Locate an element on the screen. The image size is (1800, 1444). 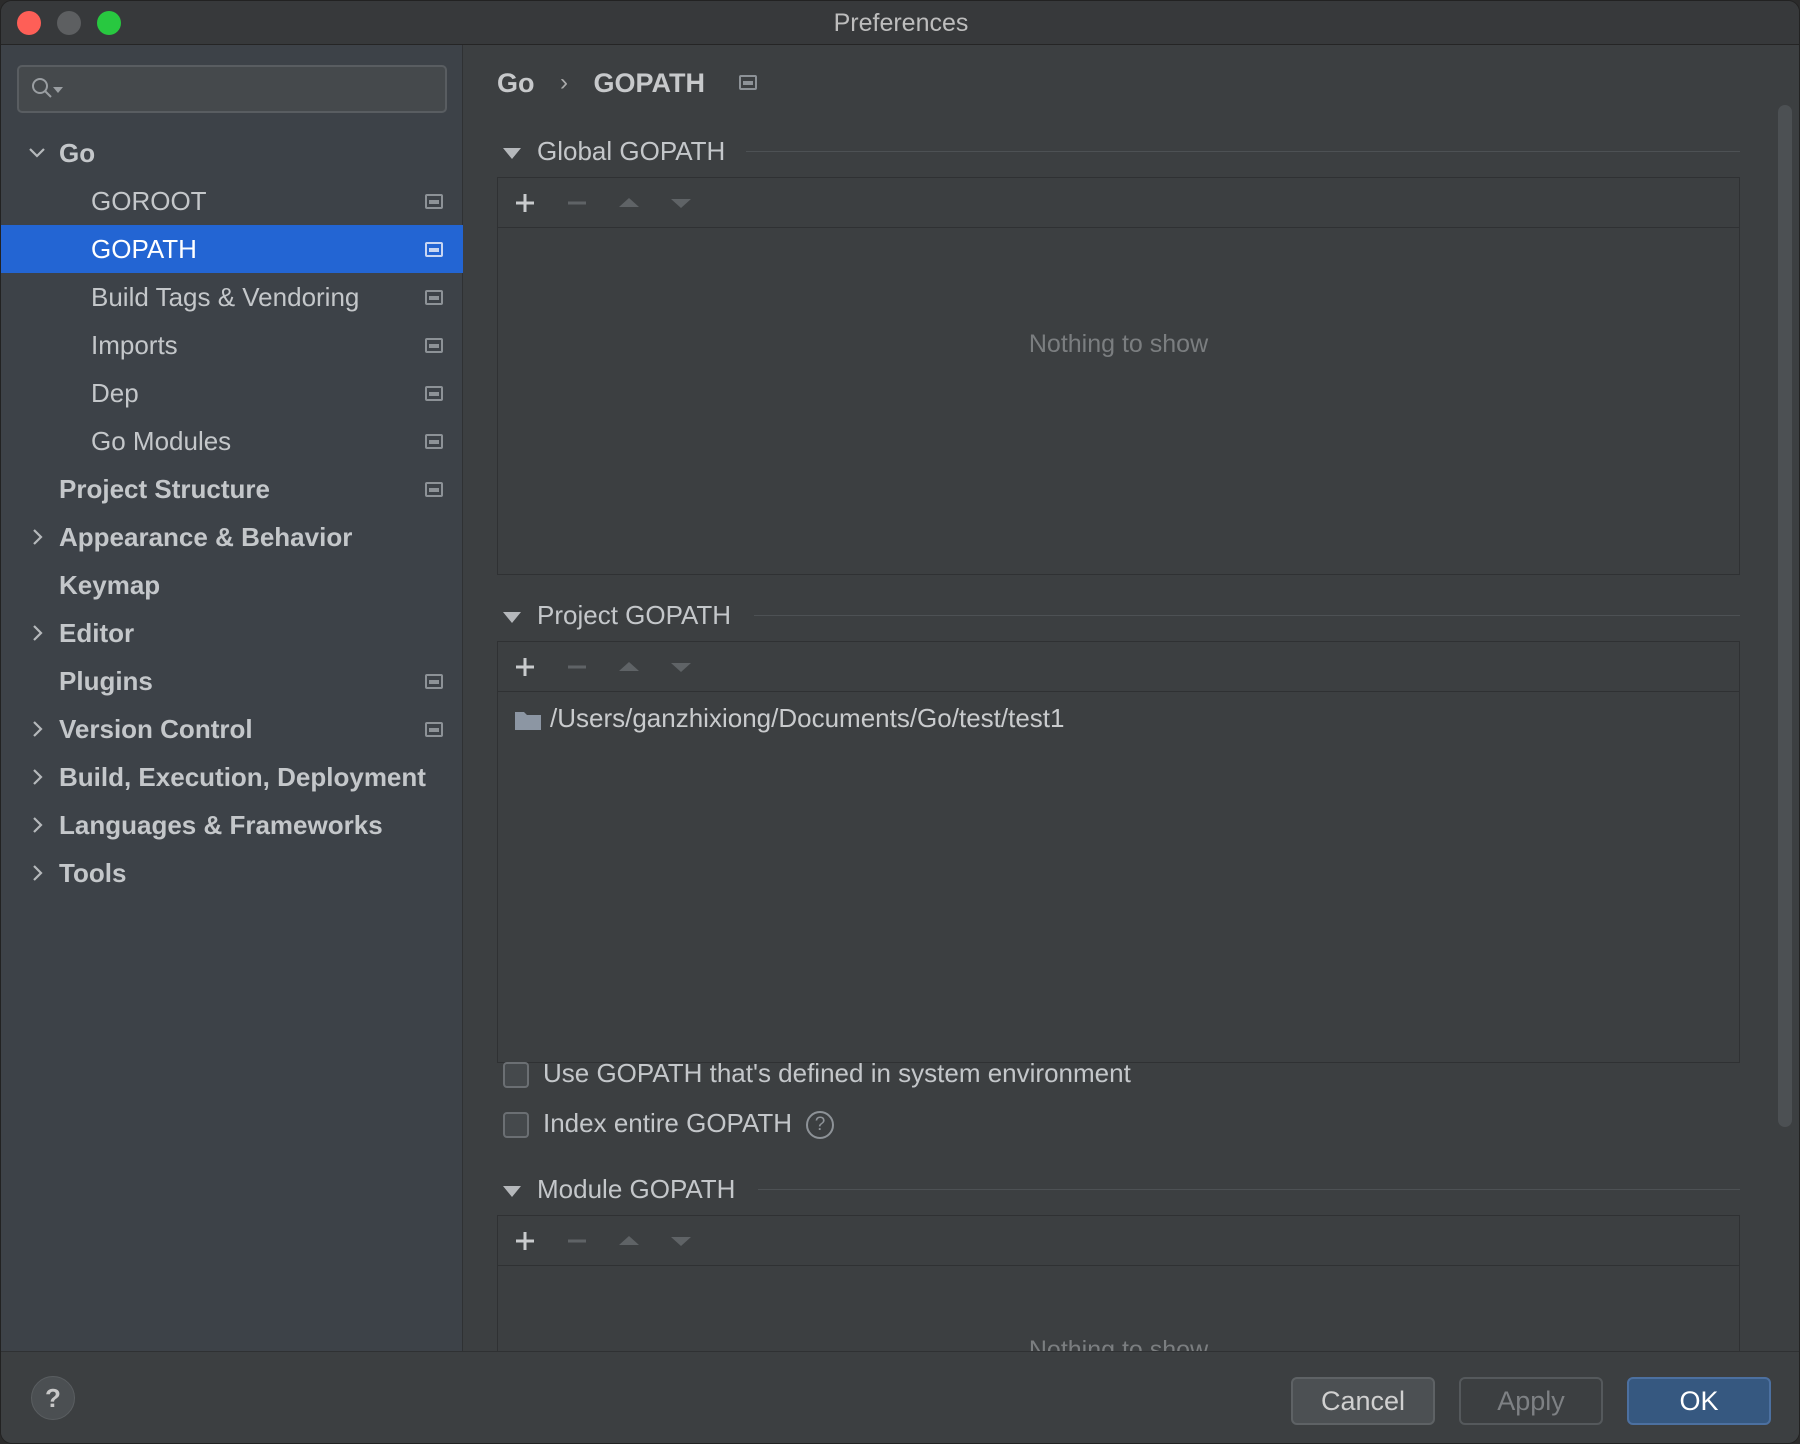
module-gopath-title: Module GOPATH is located at coordinates (636, 1189).